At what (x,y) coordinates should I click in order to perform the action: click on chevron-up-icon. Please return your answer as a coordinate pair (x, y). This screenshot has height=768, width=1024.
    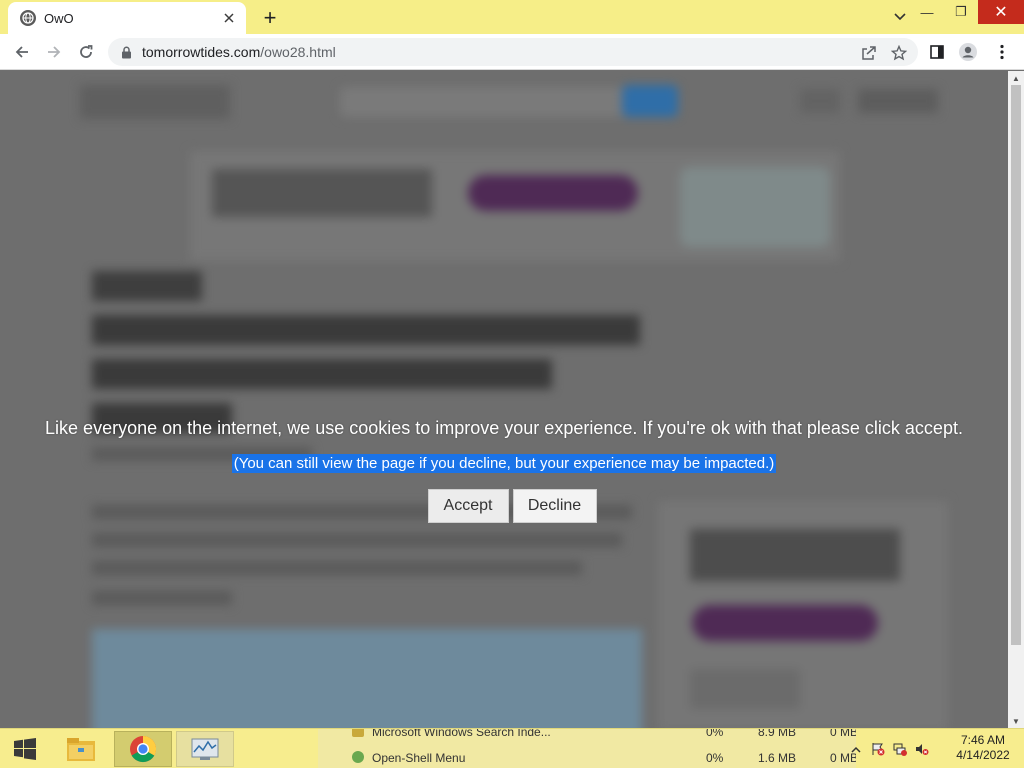
    Looking at the image, I should click on (856, 749).